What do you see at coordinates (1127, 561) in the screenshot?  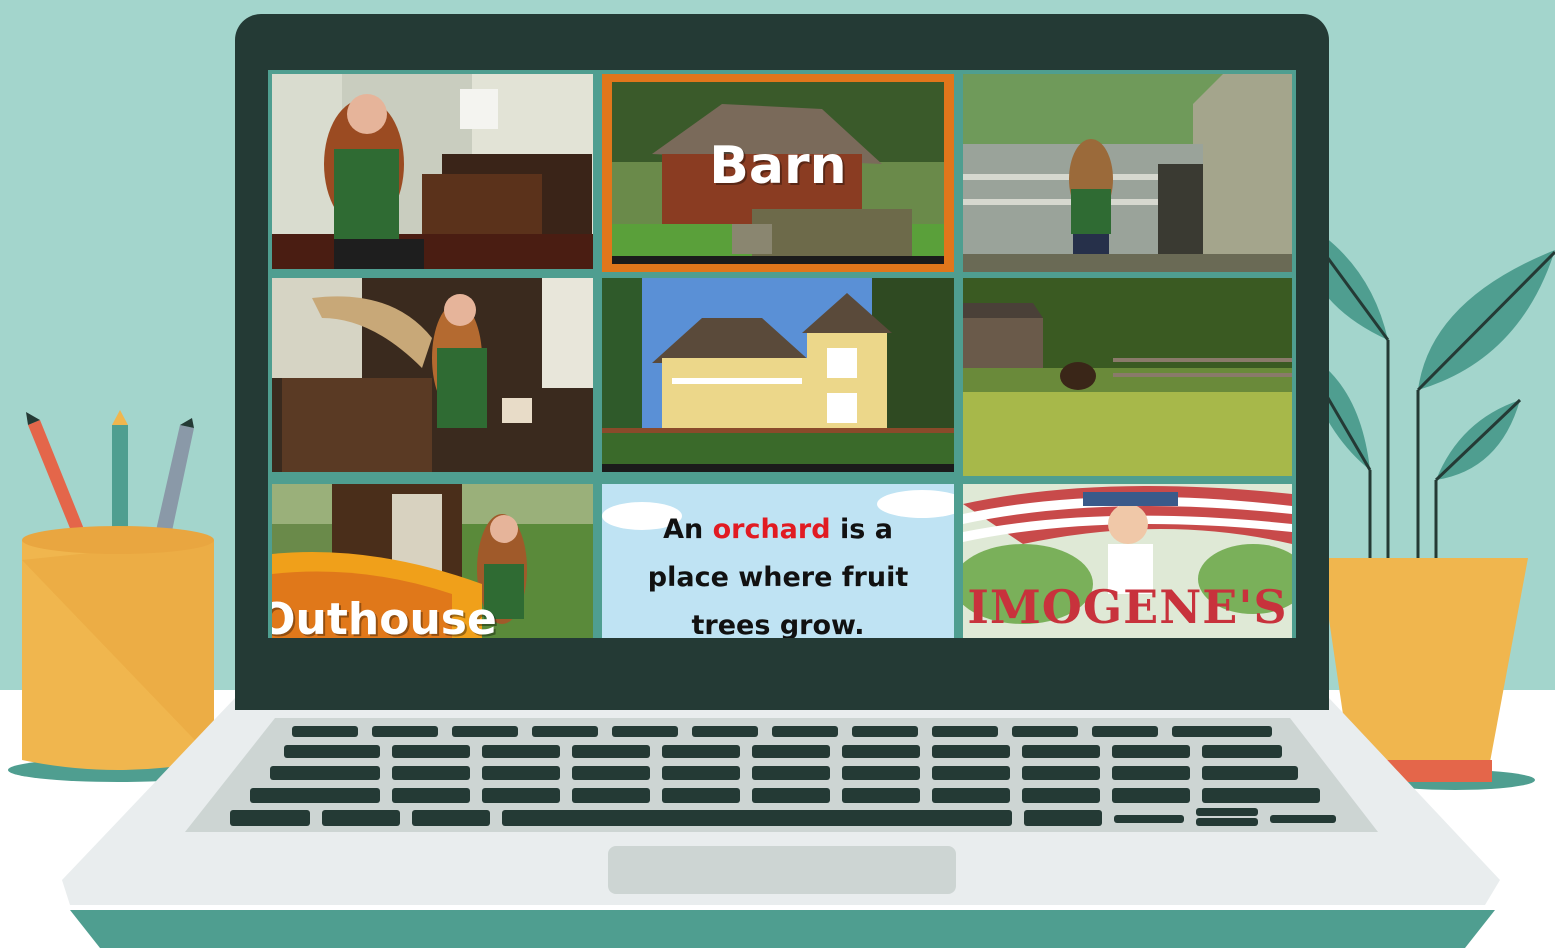 I see `video-thumbnail-imogenes-book: IMOGENE'S` at bounding box center [1127, 561].